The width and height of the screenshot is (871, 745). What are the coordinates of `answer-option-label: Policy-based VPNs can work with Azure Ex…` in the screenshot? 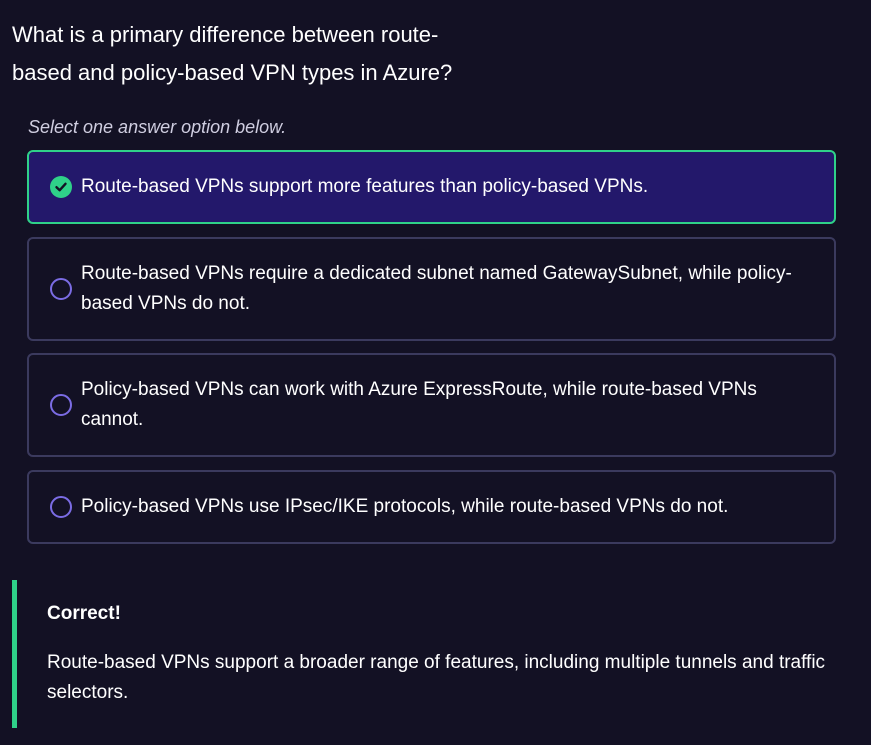 It's located at (419, 404).